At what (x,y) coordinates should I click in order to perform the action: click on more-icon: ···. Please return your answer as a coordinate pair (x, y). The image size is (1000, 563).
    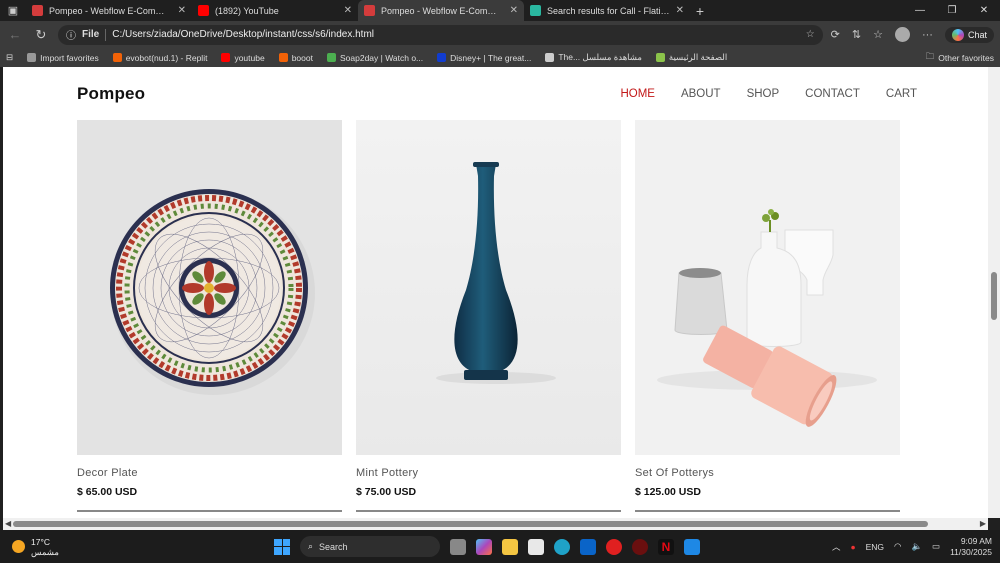
    Looking at the image, I should click on (927, 35).